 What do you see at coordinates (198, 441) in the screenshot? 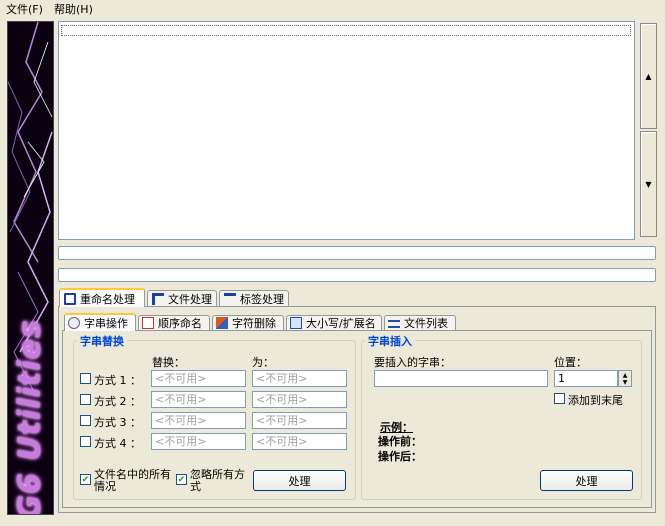
I see `mode-4-from-field: <不可用>` at bounding box center [198, 441].